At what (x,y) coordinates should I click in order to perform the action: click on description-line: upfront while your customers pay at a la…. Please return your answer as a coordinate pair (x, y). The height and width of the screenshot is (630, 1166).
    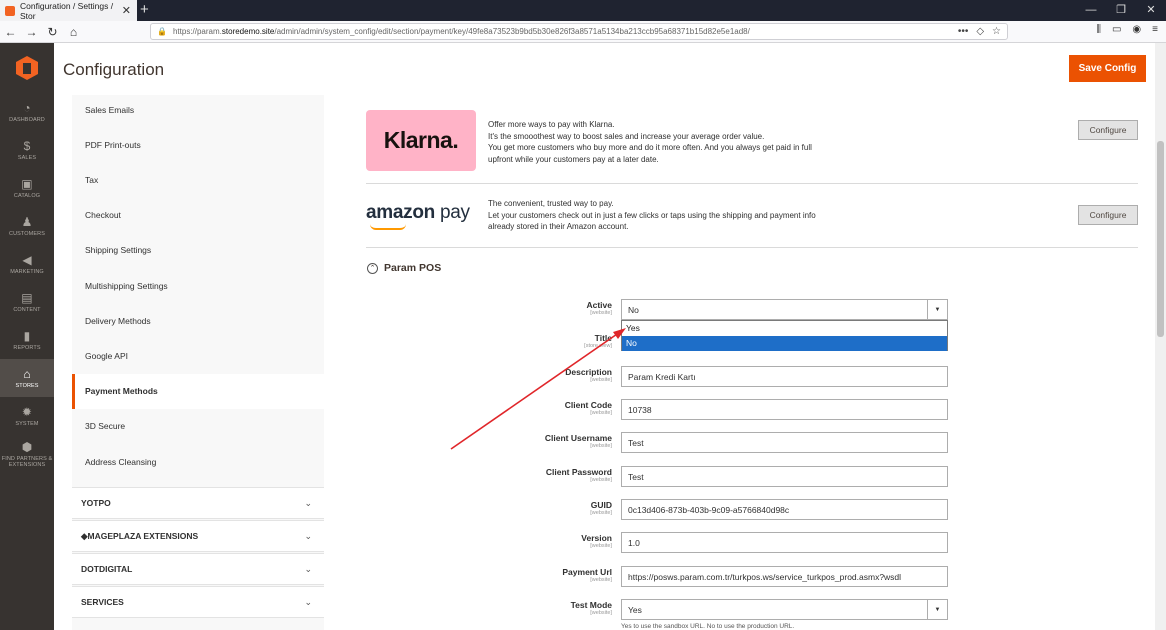
    Looking at the image, I should click on (573, 159).